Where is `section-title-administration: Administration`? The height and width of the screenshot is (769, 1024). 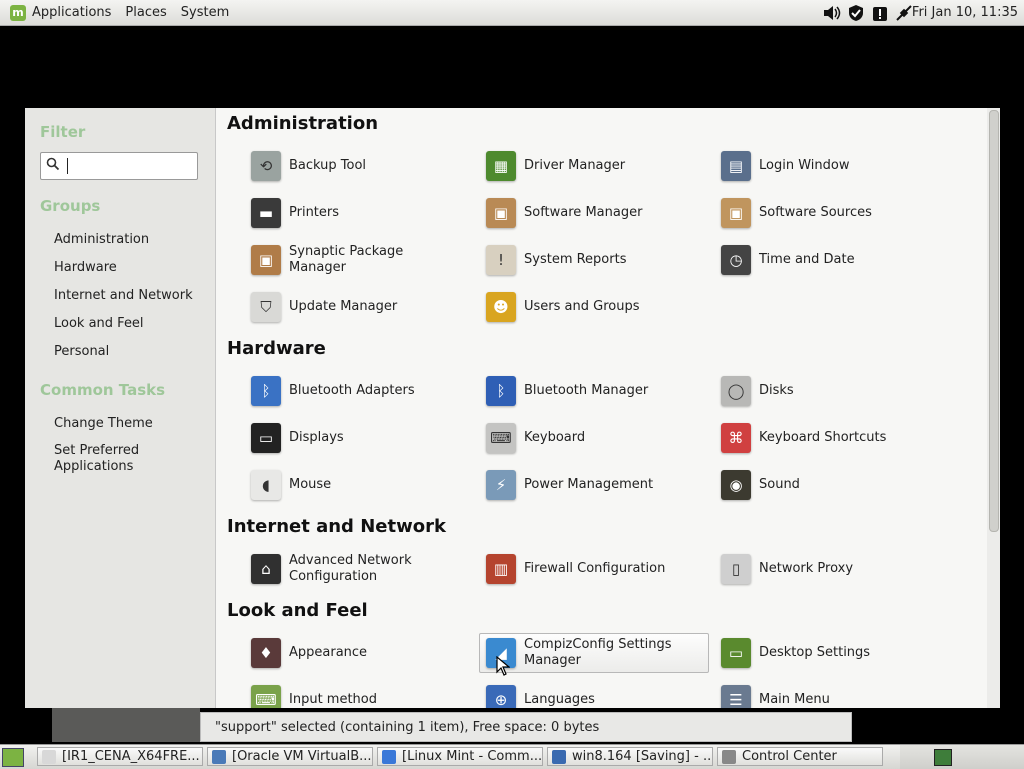 section-title-administration: Administration is located at coordinates (303, 123).